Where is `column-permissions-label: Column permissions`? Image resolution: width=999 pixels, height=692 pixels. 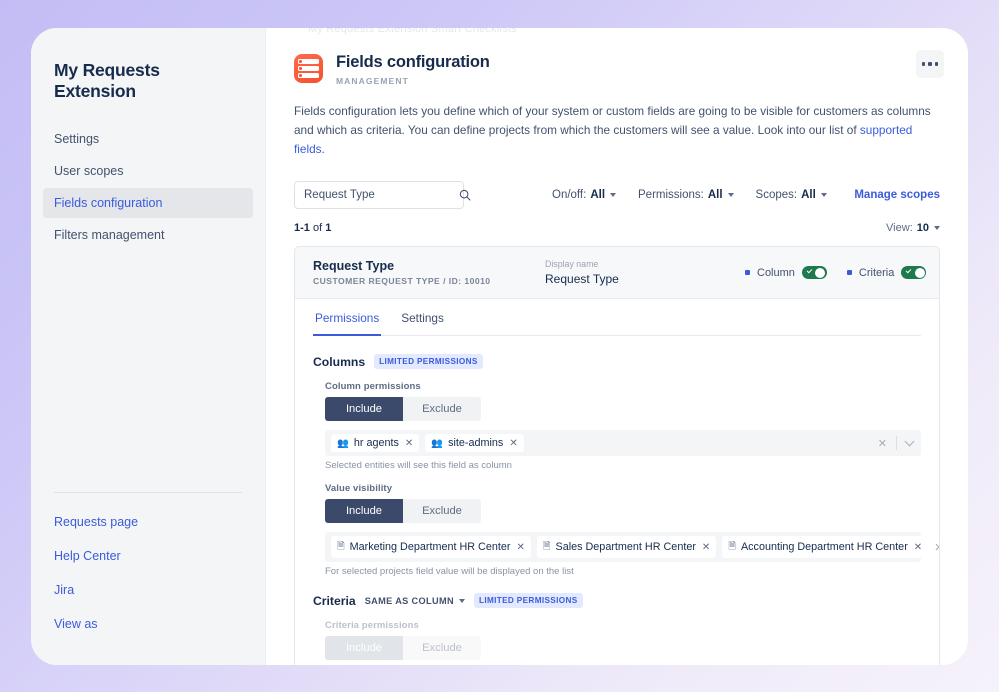
column-permissions-label: Column permissions is located at coordinates (373, 386).